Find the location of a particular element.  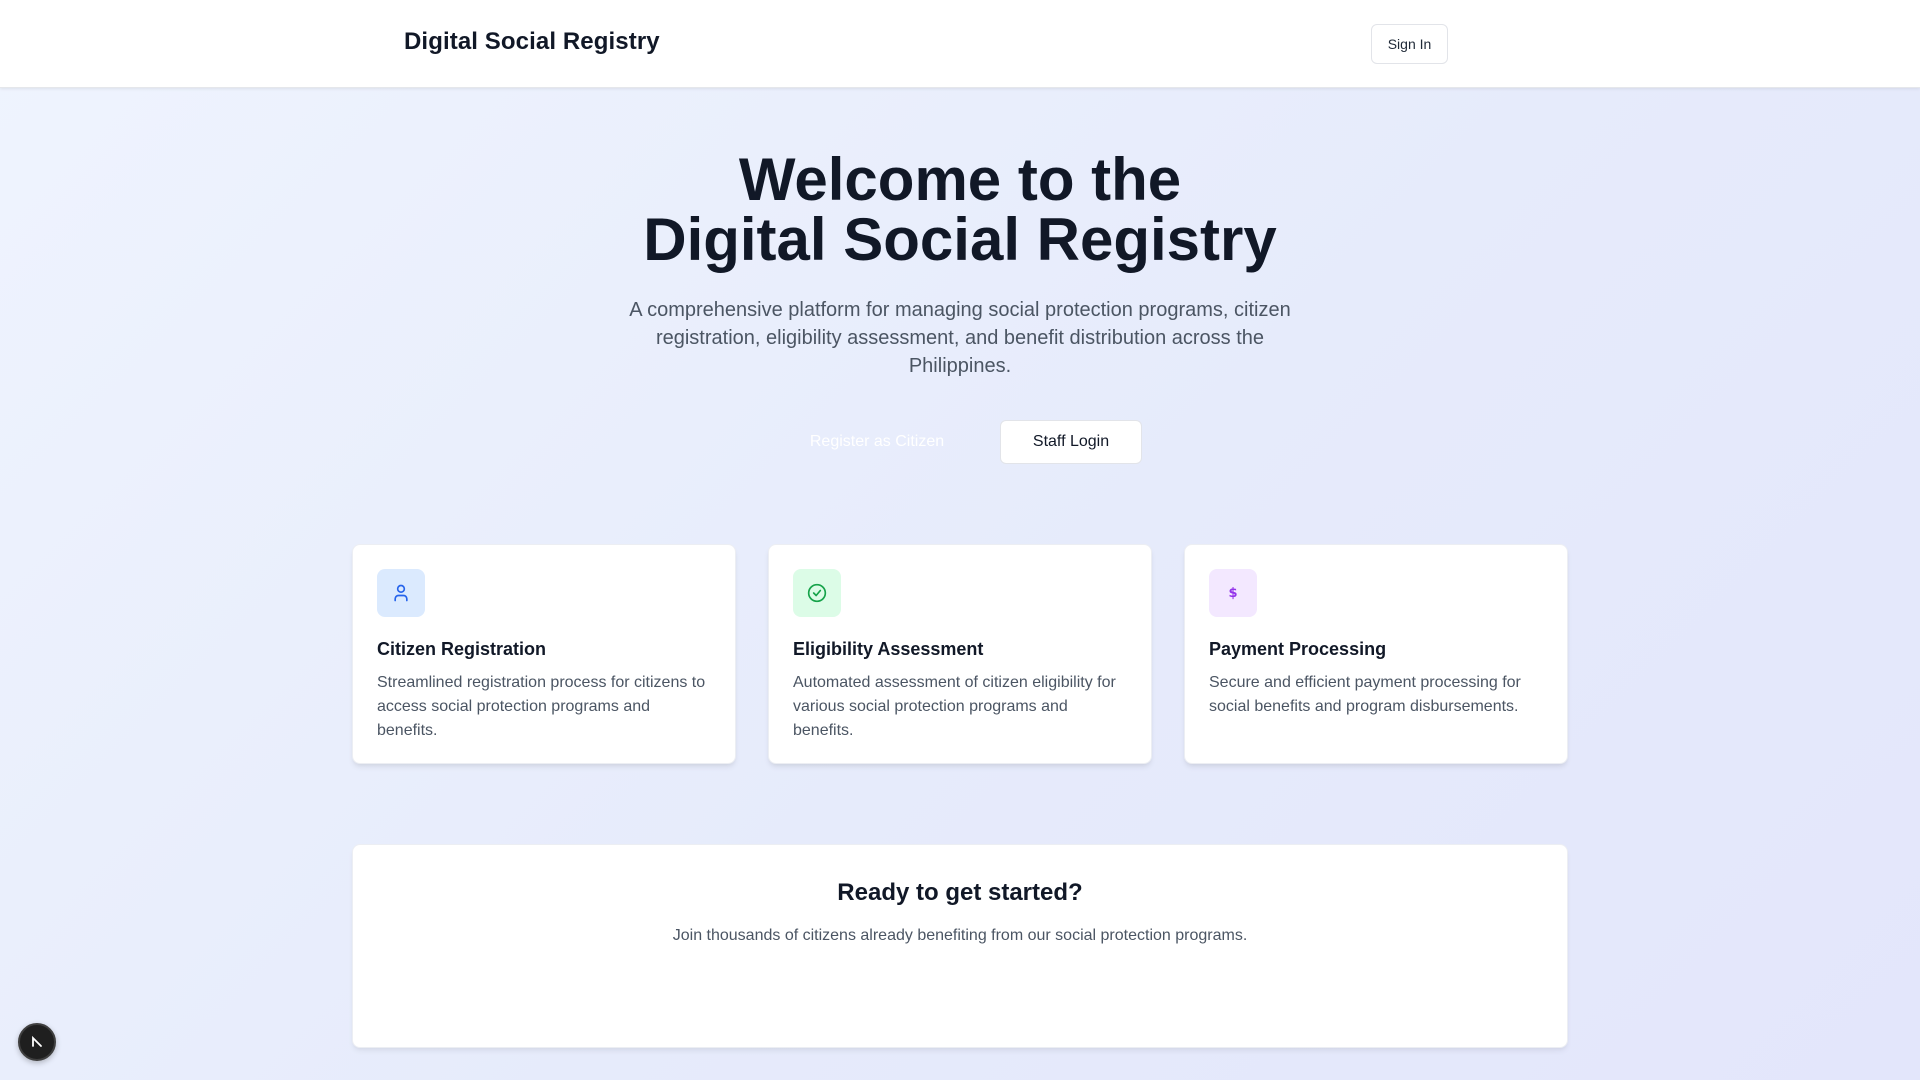

dollar-icon: $ is located at coordinates (1233, 593).